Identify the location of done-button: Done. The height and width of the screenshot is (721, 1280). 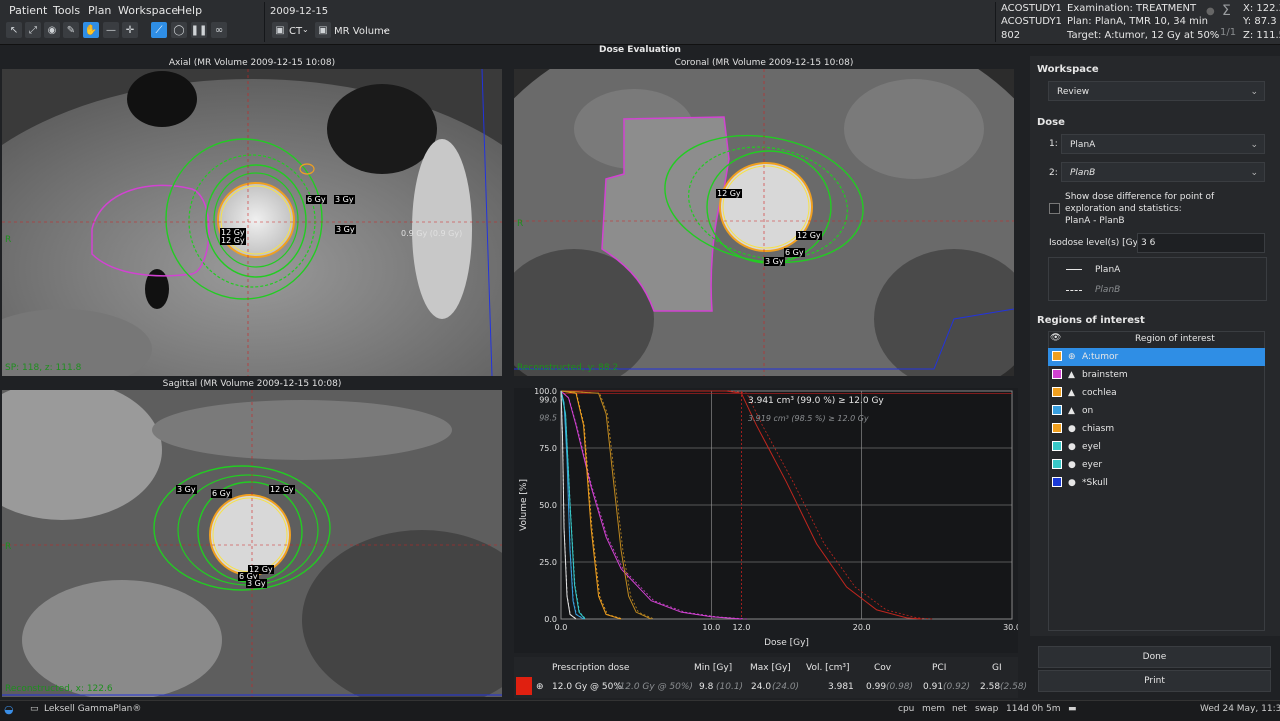
(1154, 657).